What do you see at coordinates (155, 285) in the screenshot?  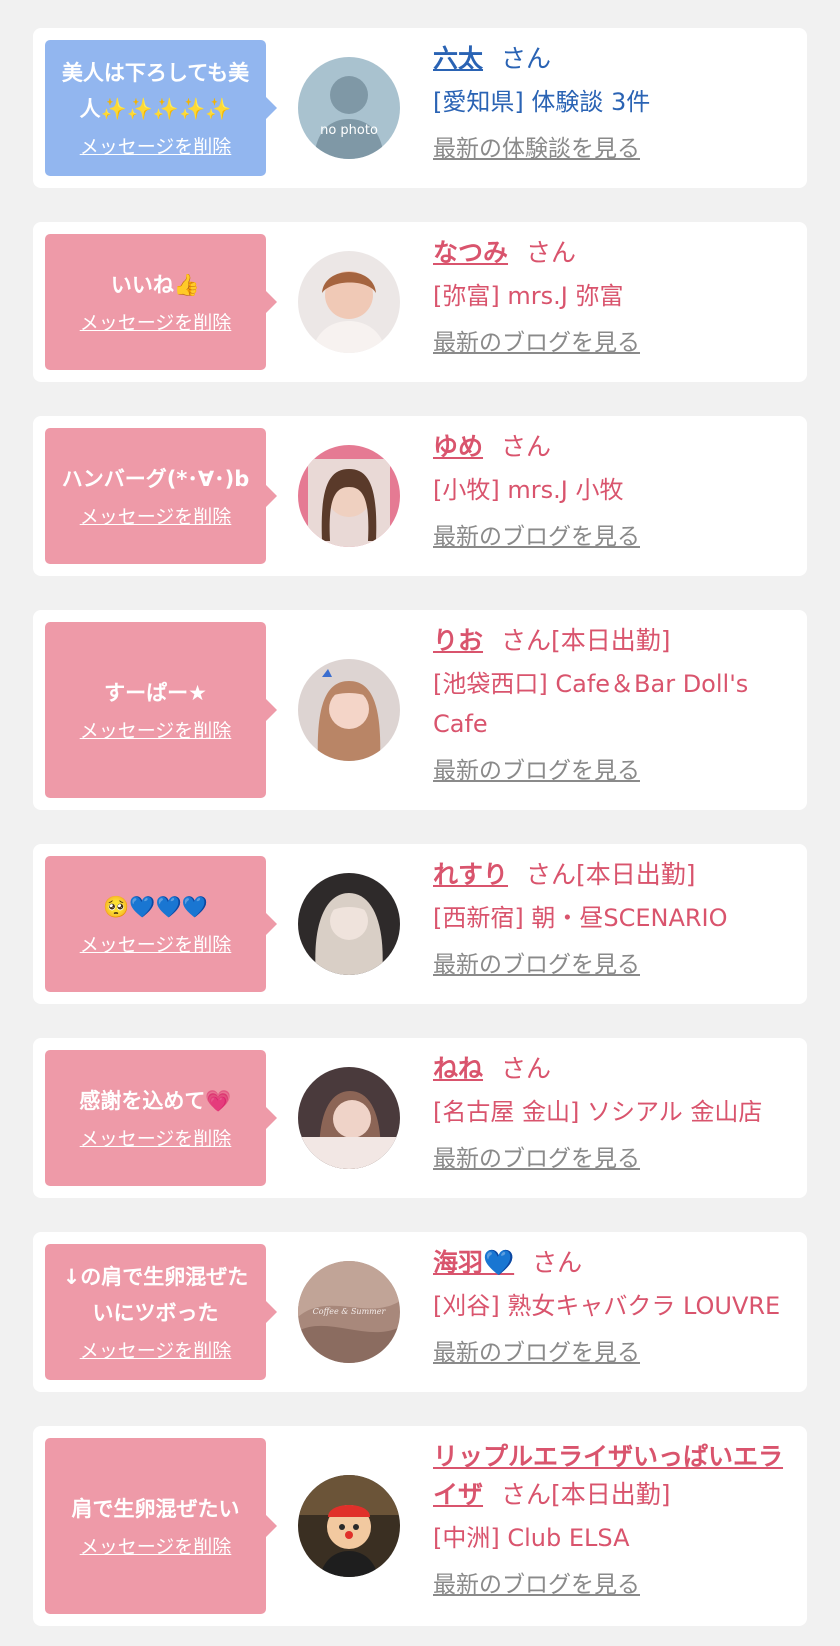 I see `message-text: いいね👍` at bounding box center [155, 285].